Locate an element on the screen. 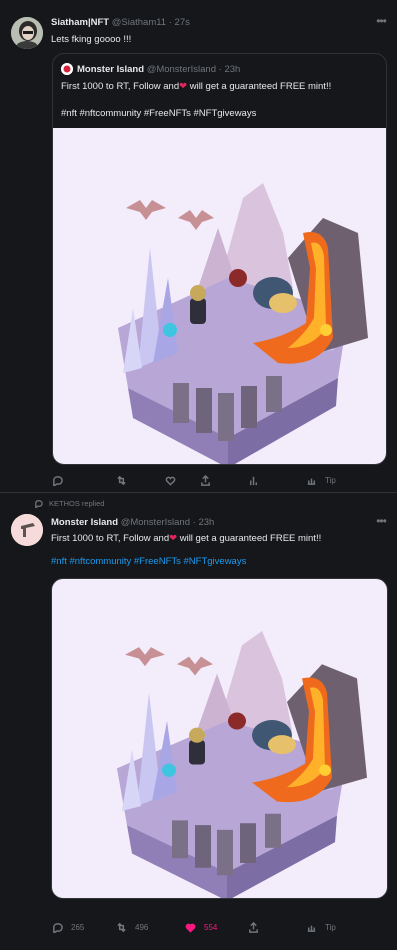  tweet-1-actions: Tip is located at coordinates (217, 480).